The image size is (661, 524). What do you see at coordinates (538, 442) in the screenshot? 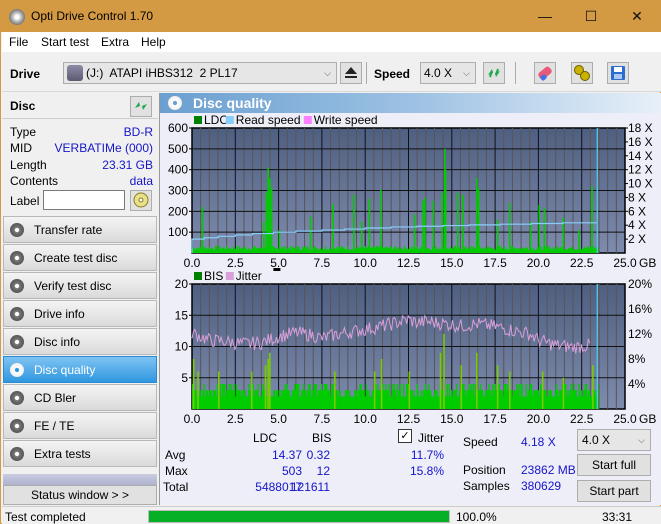
I see `speed-stat-value: 4.18 X` at bounding box center [538, 442].